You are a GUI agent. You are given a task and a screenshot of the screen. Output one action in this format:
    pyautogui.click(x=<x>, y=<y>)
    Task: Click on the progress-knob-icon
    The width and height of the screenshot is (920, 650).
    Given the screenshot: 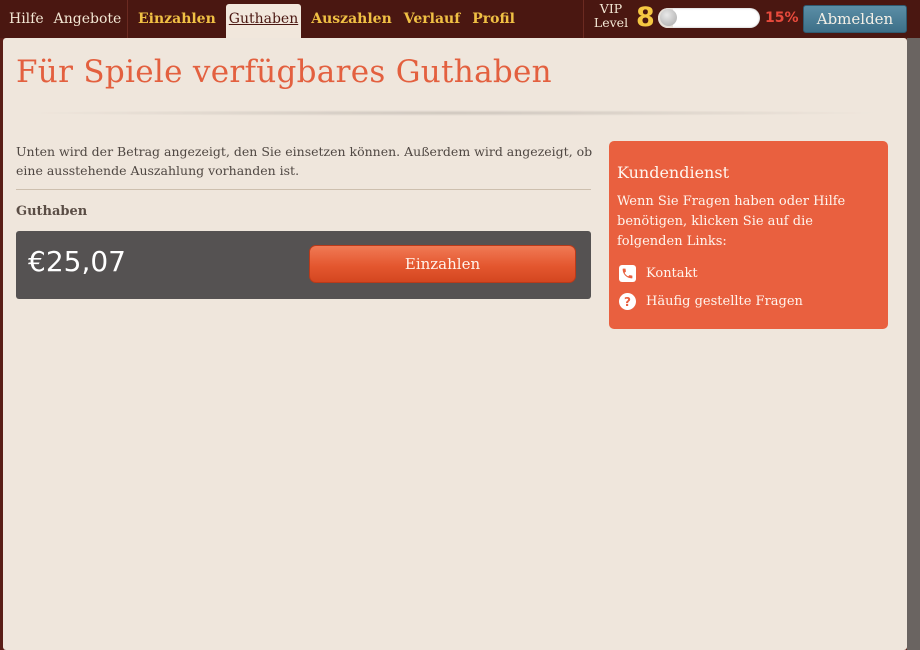 What is the action you would take?
    pyautogui.click(x=668, y=17)
    